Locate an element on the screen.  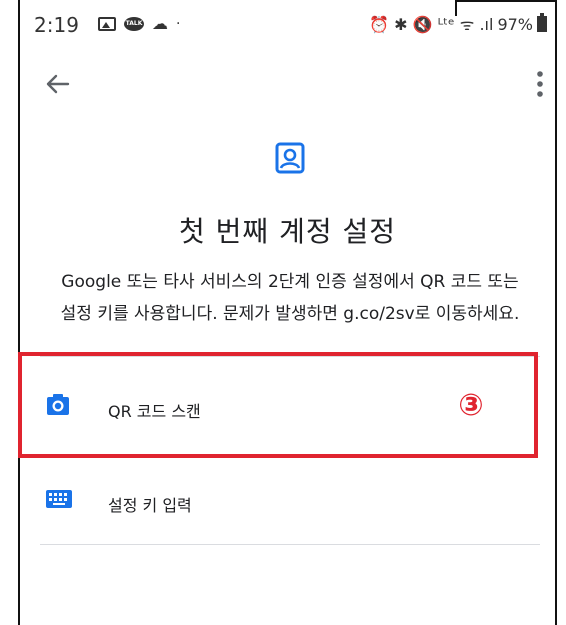
notification-icons: TALK ☁ · is located at coordinates (139, 24).